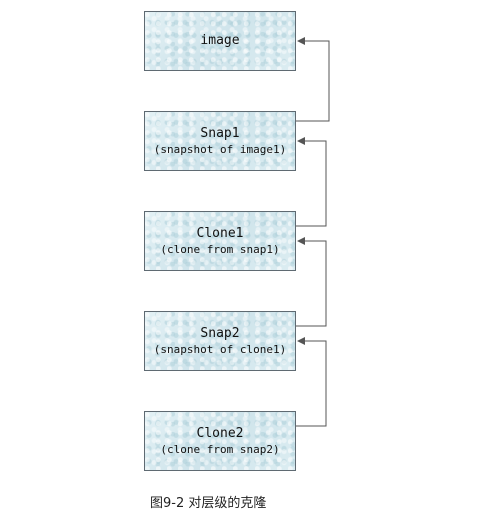 Image resolution: width=499 pixels, height=525 pixels. Describe the element at coordinates (311, 282) in the screenshot. I see `connector-snap2-to-clone1` at that location.